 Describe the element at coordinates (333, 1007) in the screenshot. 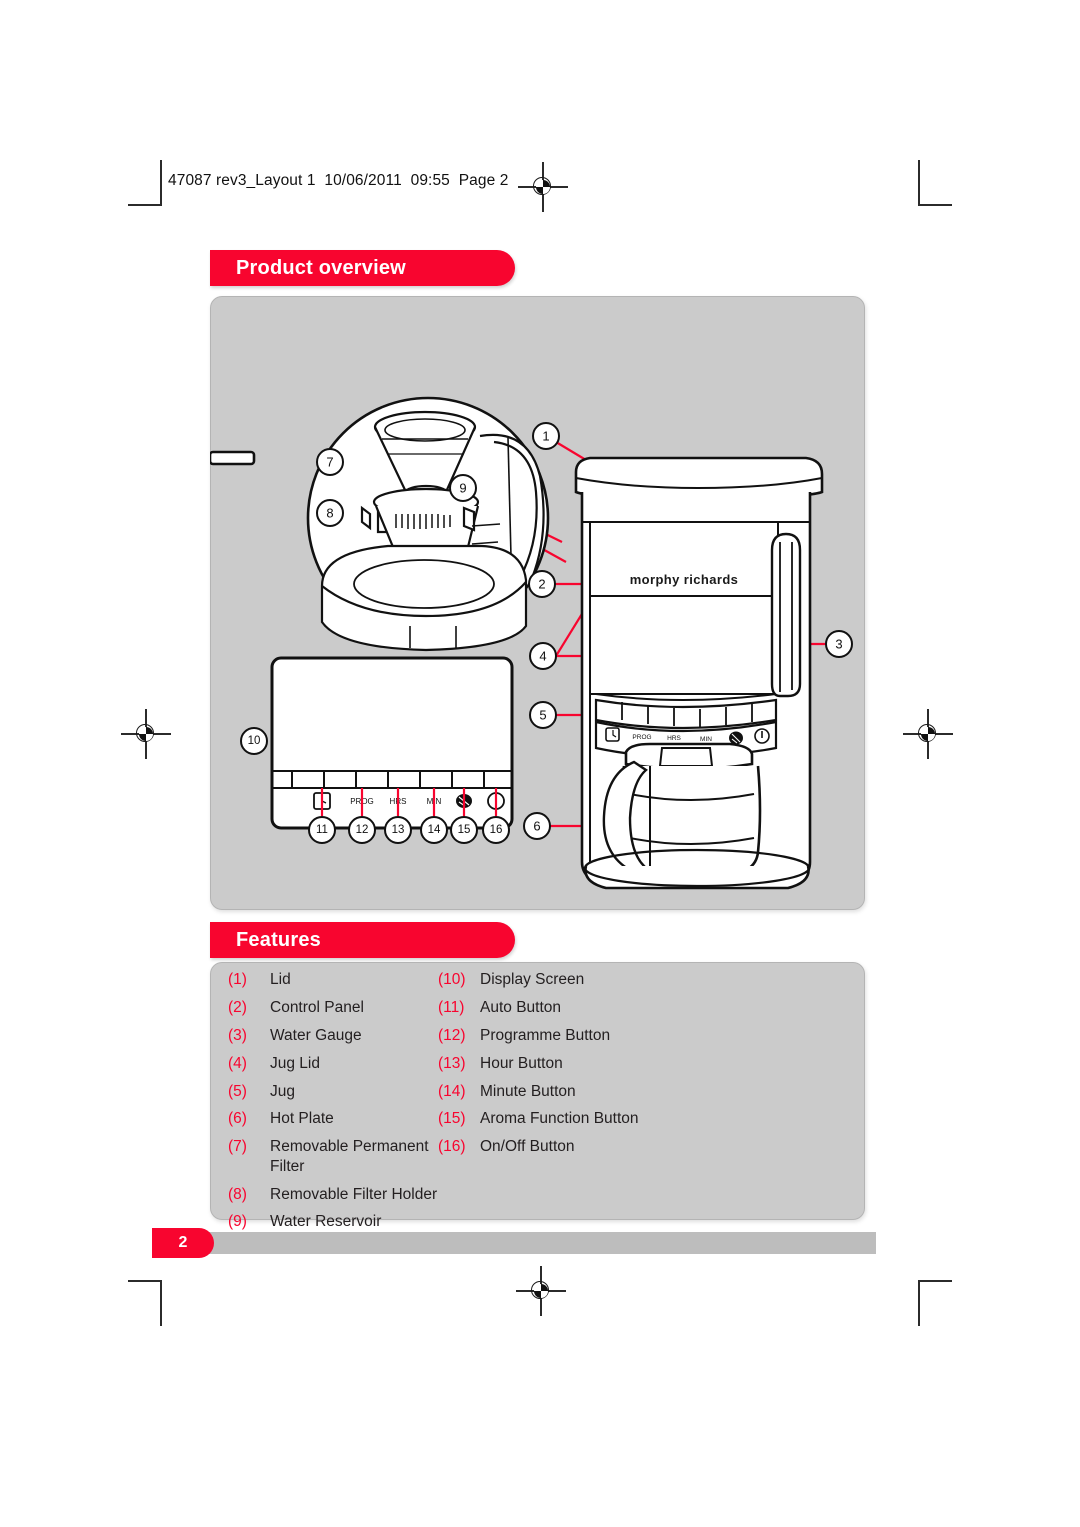

I see `list-item: (2) Control Panel` at that location.